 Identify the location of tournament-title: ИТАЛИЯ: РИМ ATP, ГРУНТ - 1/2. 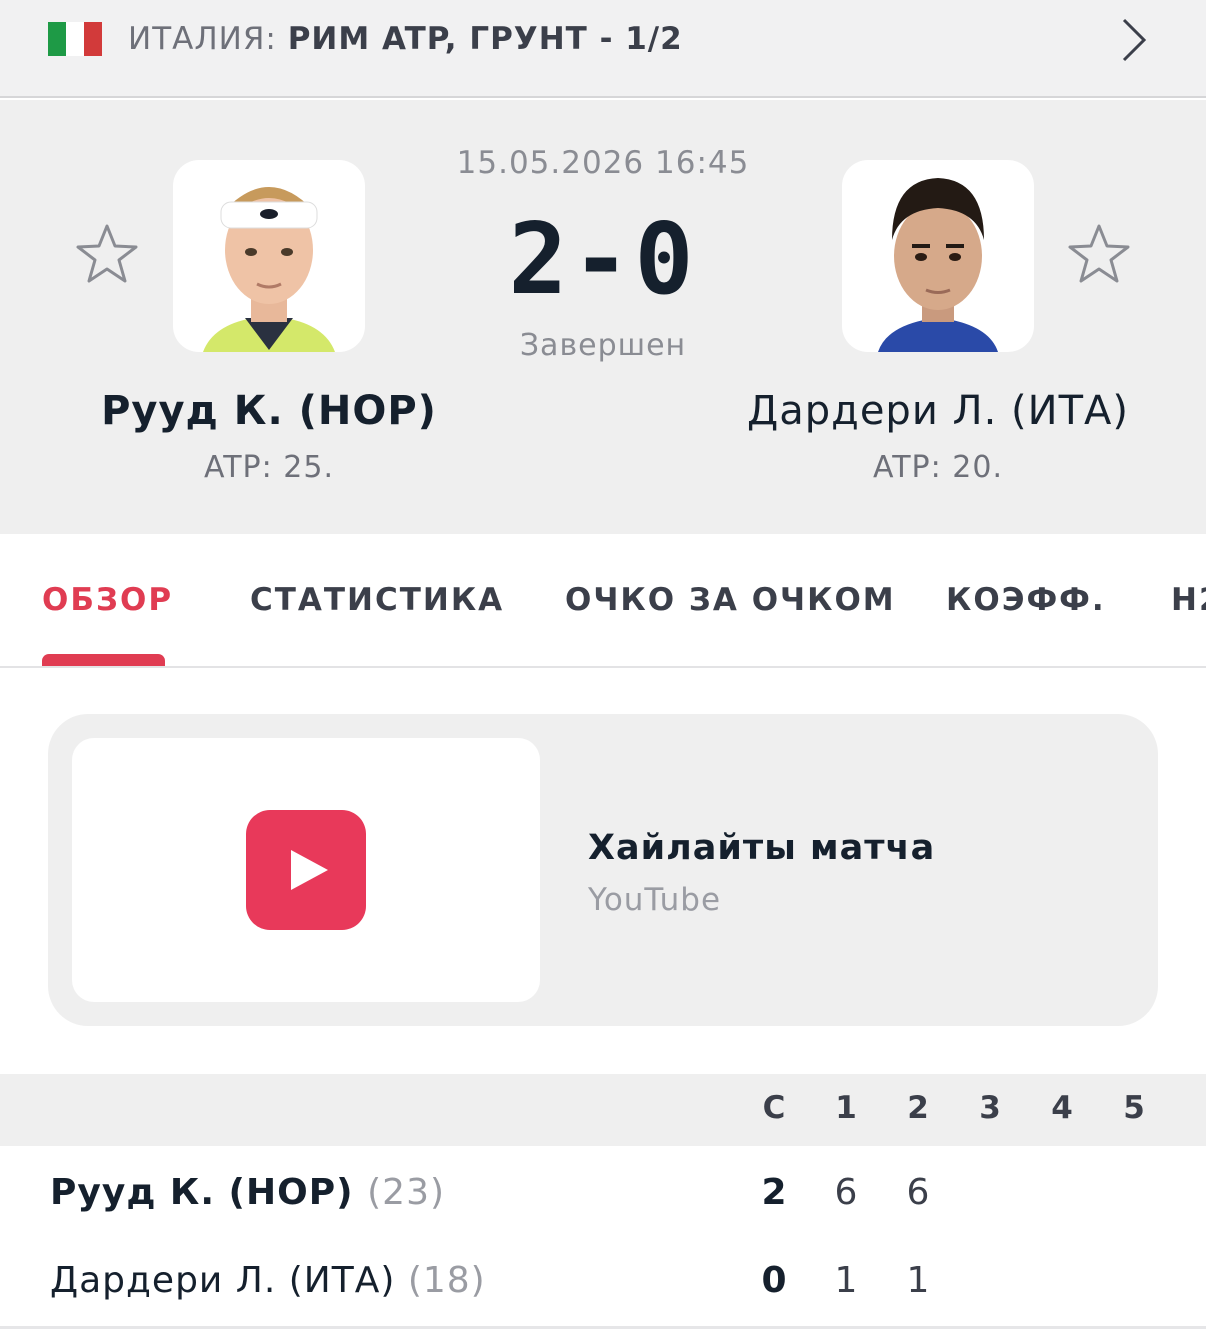
(405, 39).